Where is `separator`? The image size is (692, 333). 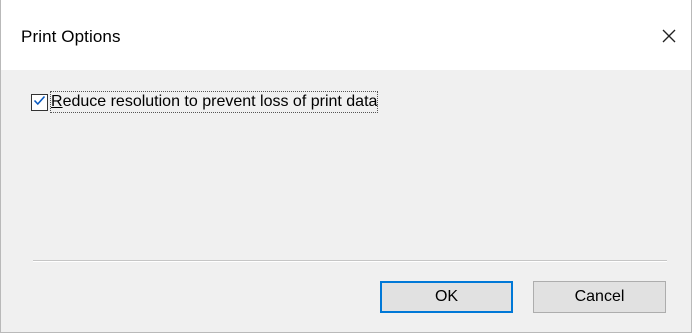 separator is located at coordinates (350, 261).